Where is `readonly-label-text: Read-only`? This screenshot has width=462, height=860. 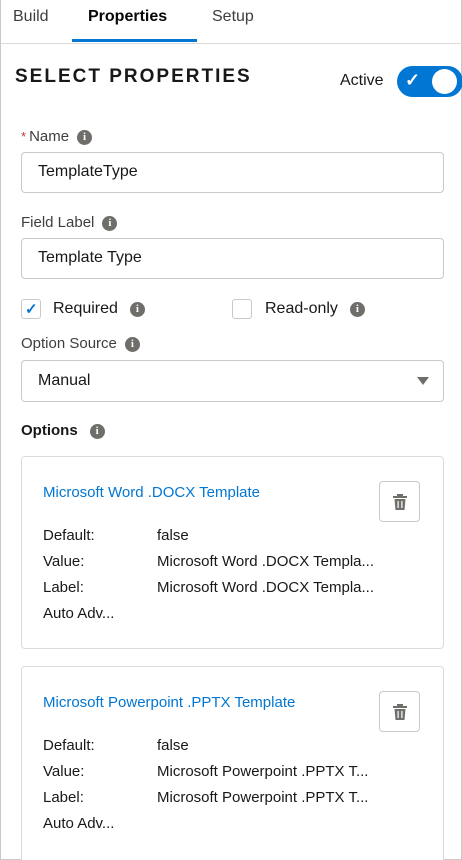
readonly-label-text: Read-only is located at coordinates (301, 308).